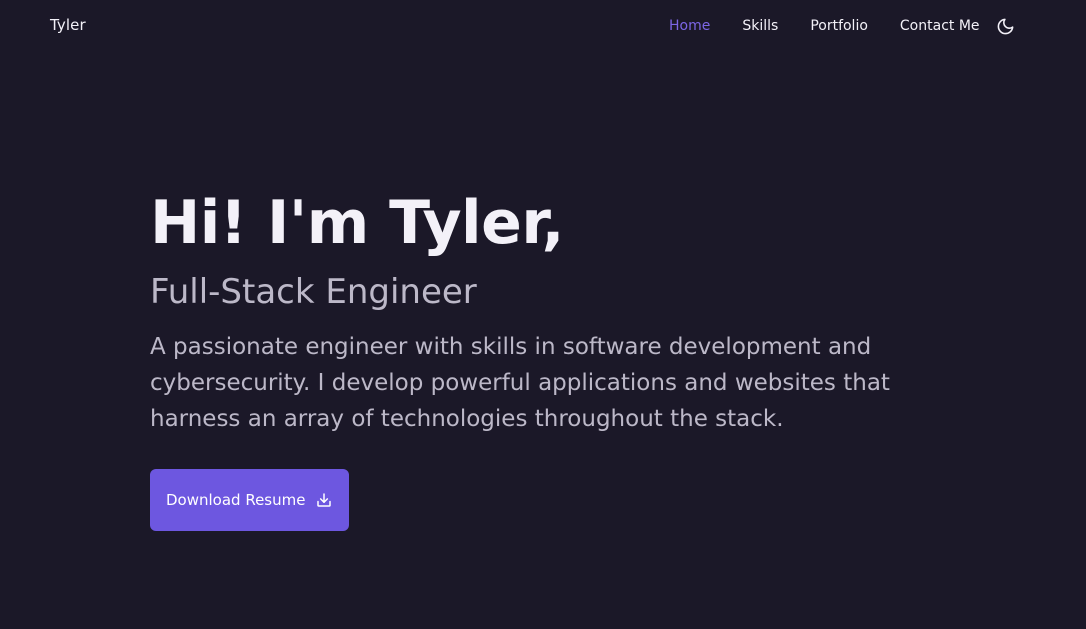 This screenshot has width=1086, height=629. I want to click on nav-link-contact: Contact Me, so click(940, 26).